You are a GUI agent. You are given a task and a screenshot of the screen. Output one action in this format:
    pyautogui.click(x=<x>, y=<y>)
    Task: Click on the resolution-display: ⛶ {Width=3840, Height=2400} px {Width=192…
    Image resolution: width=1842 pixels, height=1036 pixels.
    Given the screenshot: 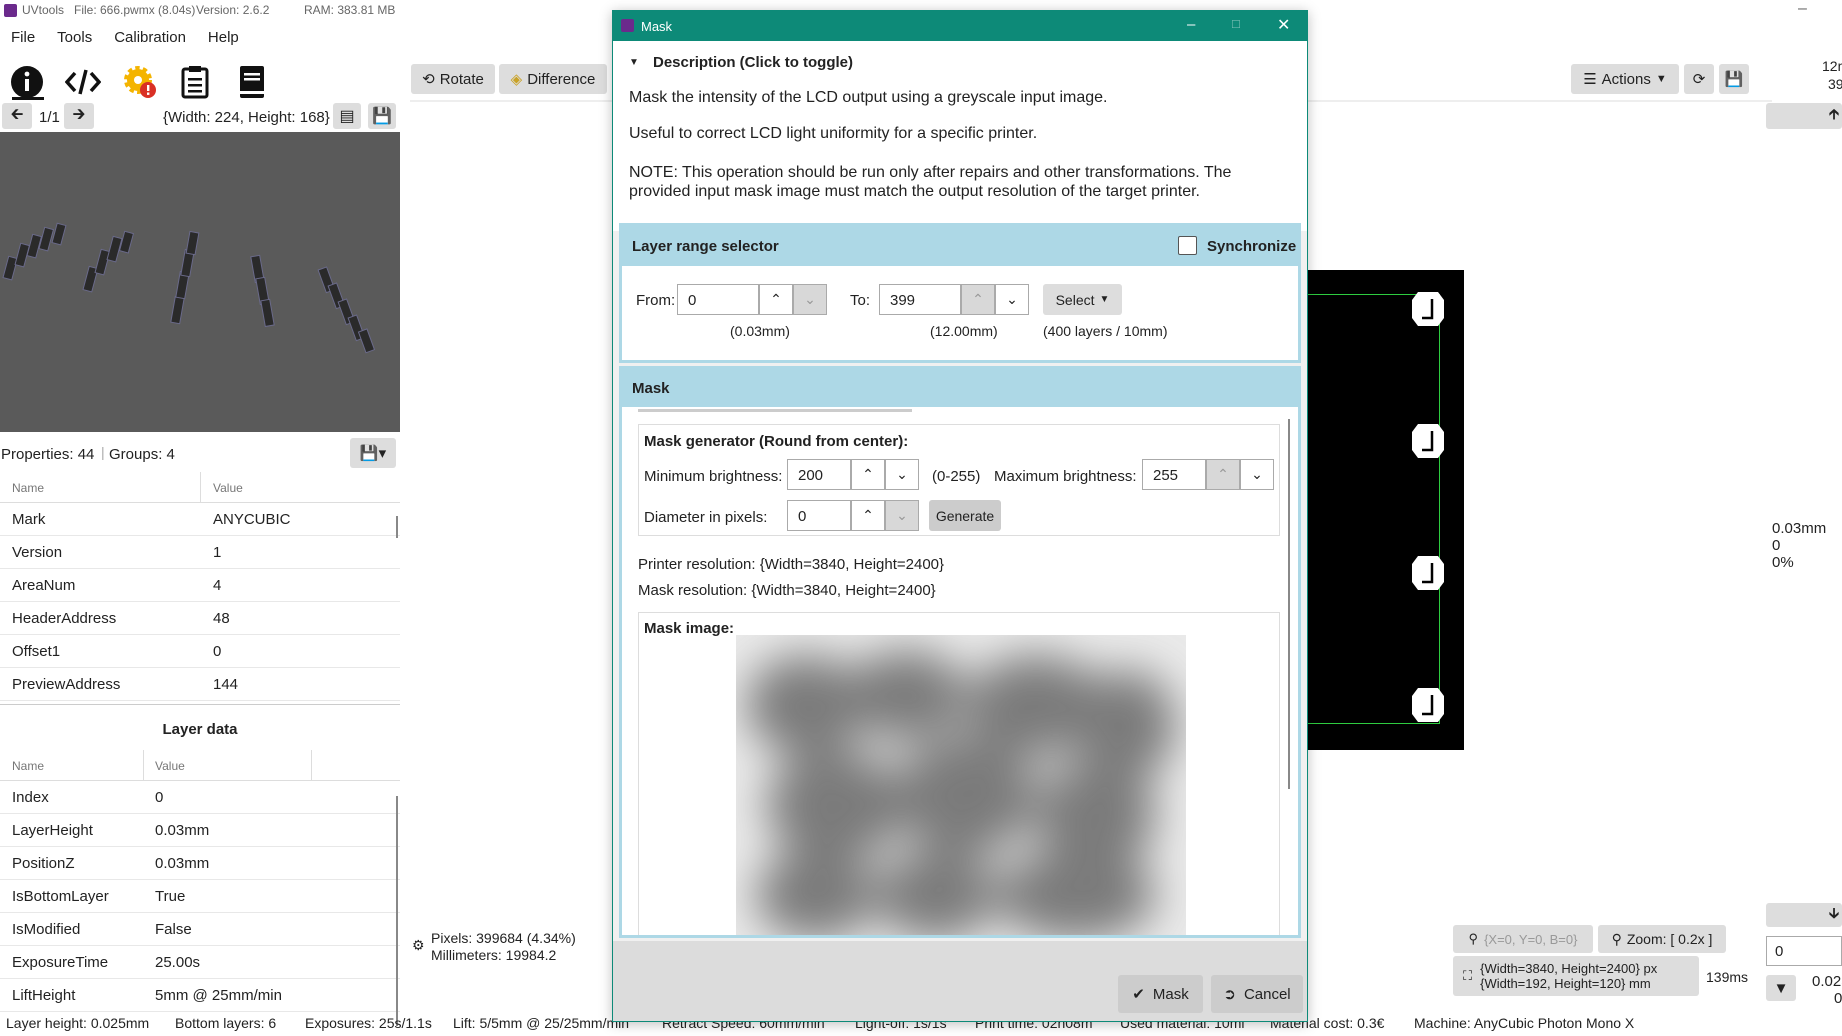 What is the action you would take?
    pyautogui.click(x=1576, y=976)
    